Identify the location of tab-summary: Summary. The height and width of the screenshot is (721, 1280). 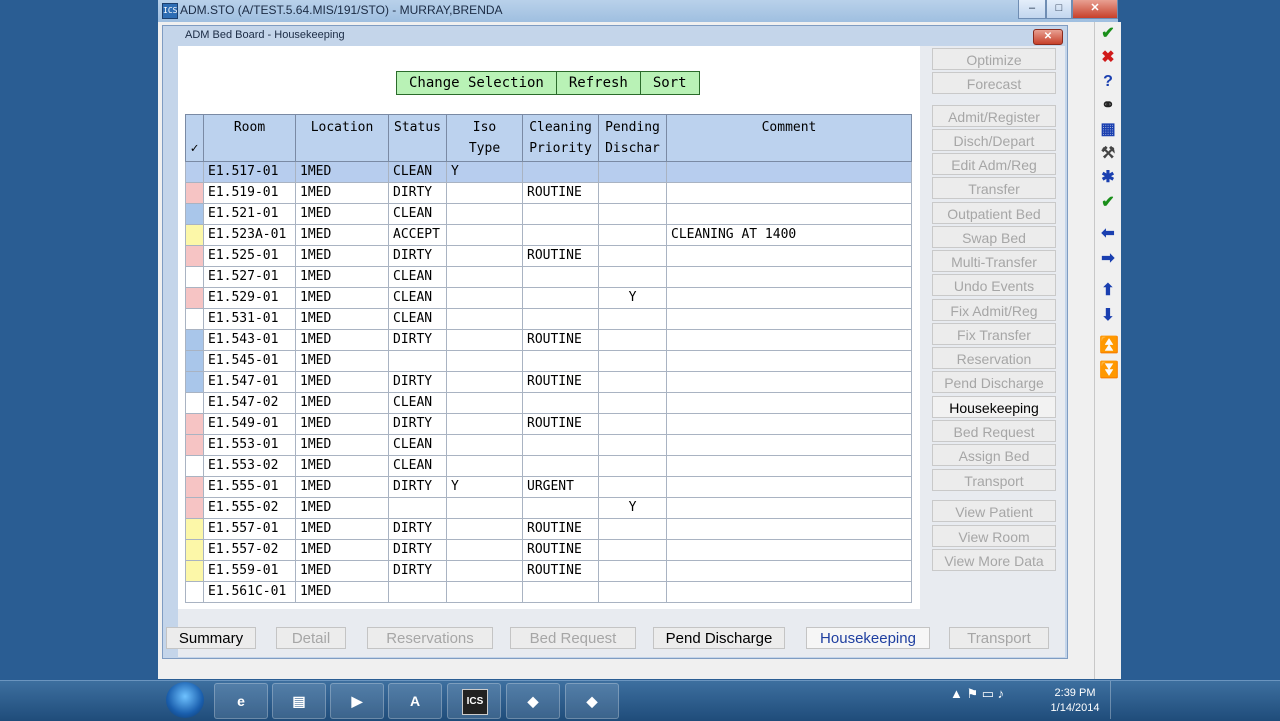
(211, 638).